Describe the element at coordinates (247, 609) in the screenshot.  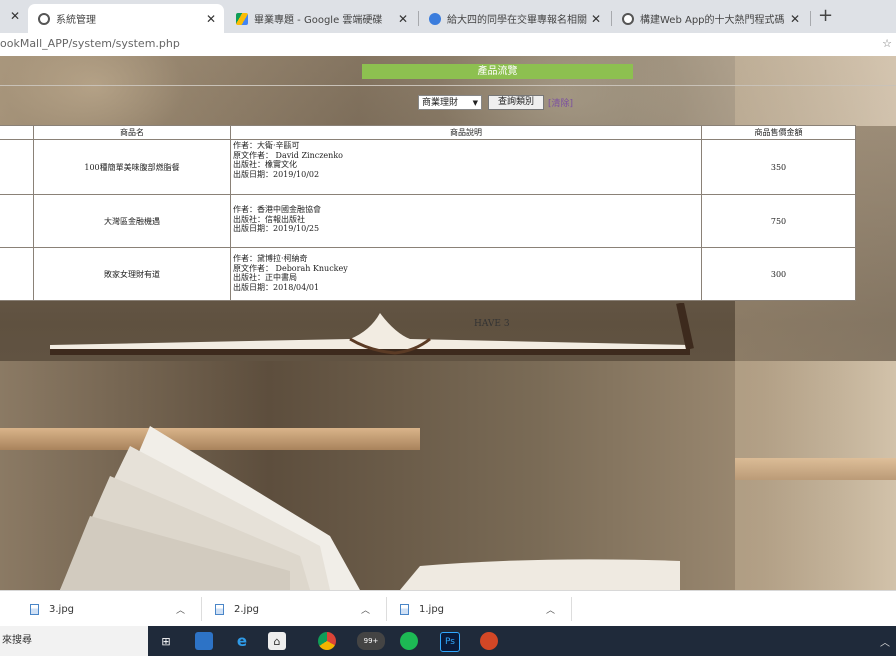
I see `download-filename: 2.jpg` at that location.